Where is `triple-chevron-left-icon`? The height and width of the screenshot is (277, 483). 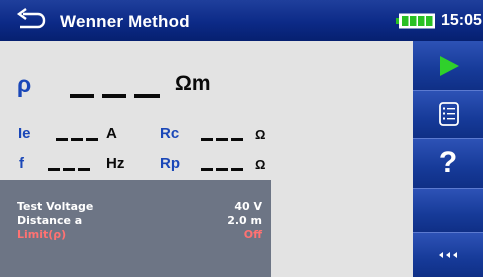 triple-chevron-left-icon is located at coordinates (448, 255).